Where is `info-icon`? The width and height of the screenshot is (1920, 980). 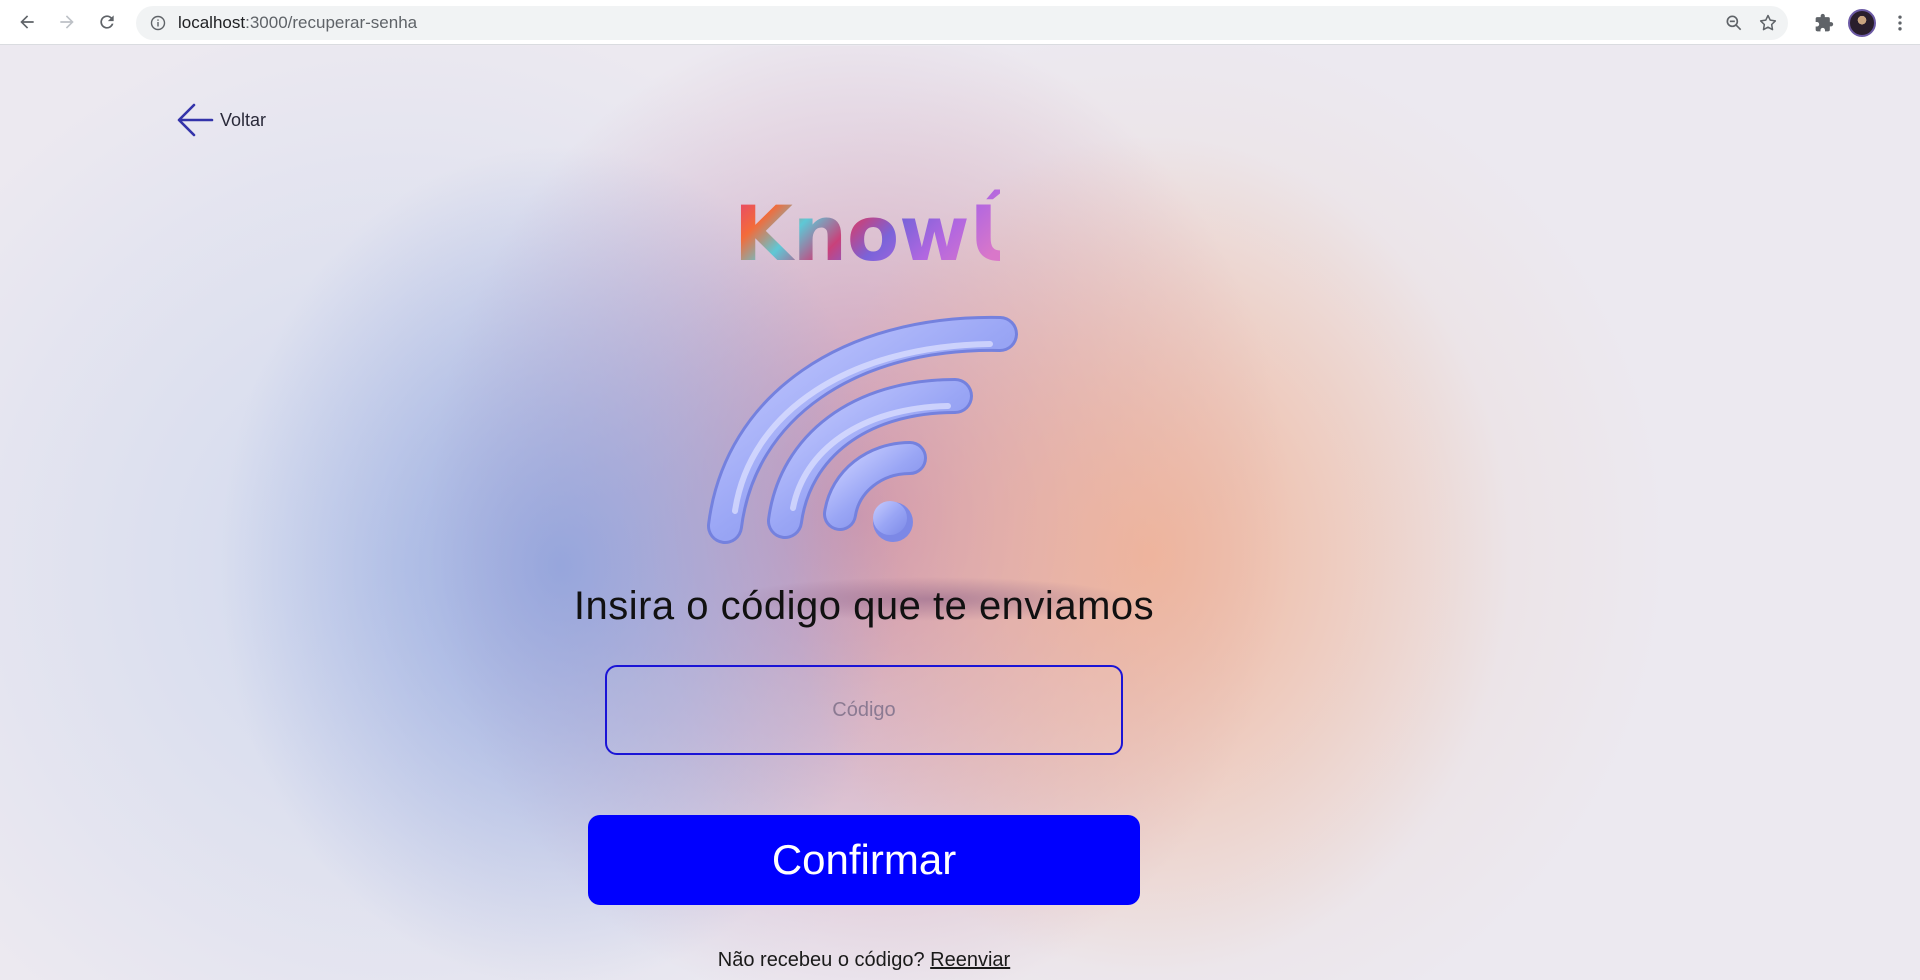 info-icon is located at coordinates (158, 23).